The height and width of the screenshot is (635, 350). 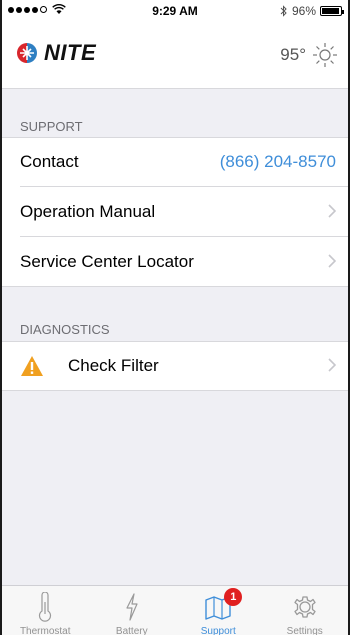 I want to click on tab-settings: Settings, so click(x=305, y=610).